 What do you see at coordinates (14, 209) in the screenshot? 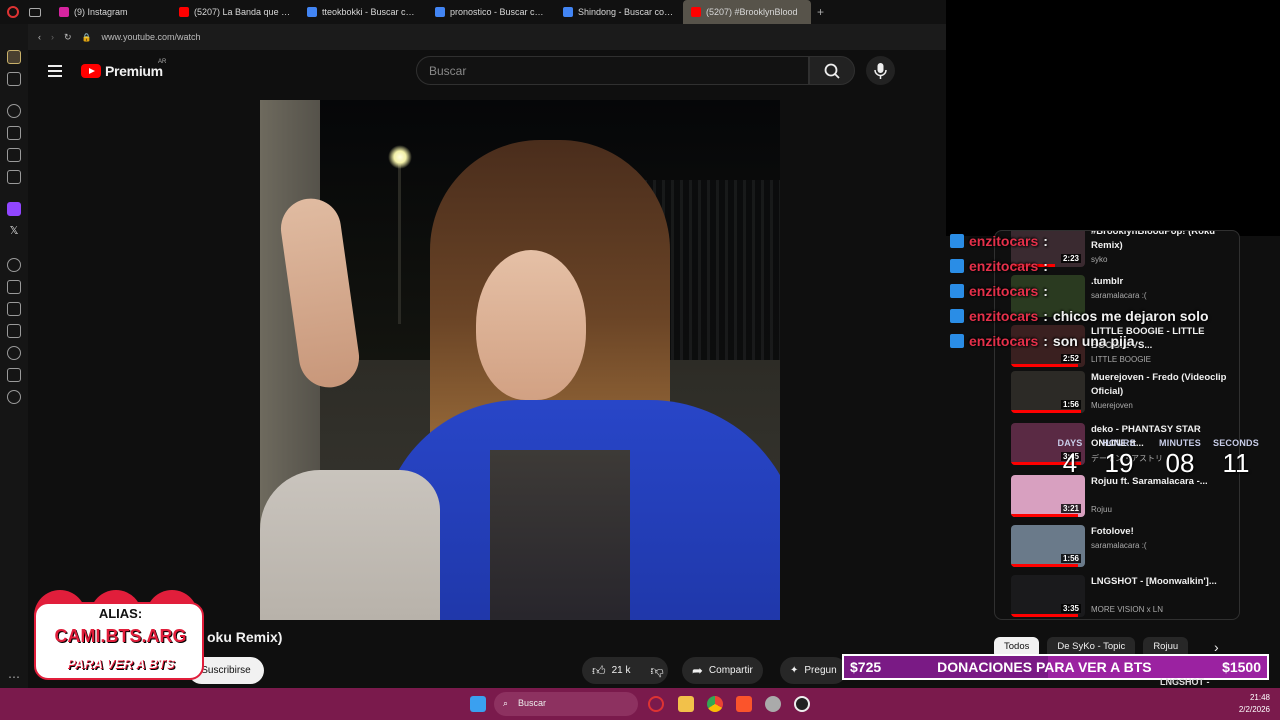
I see `twitch-icon` at bounding box center [14, 209].